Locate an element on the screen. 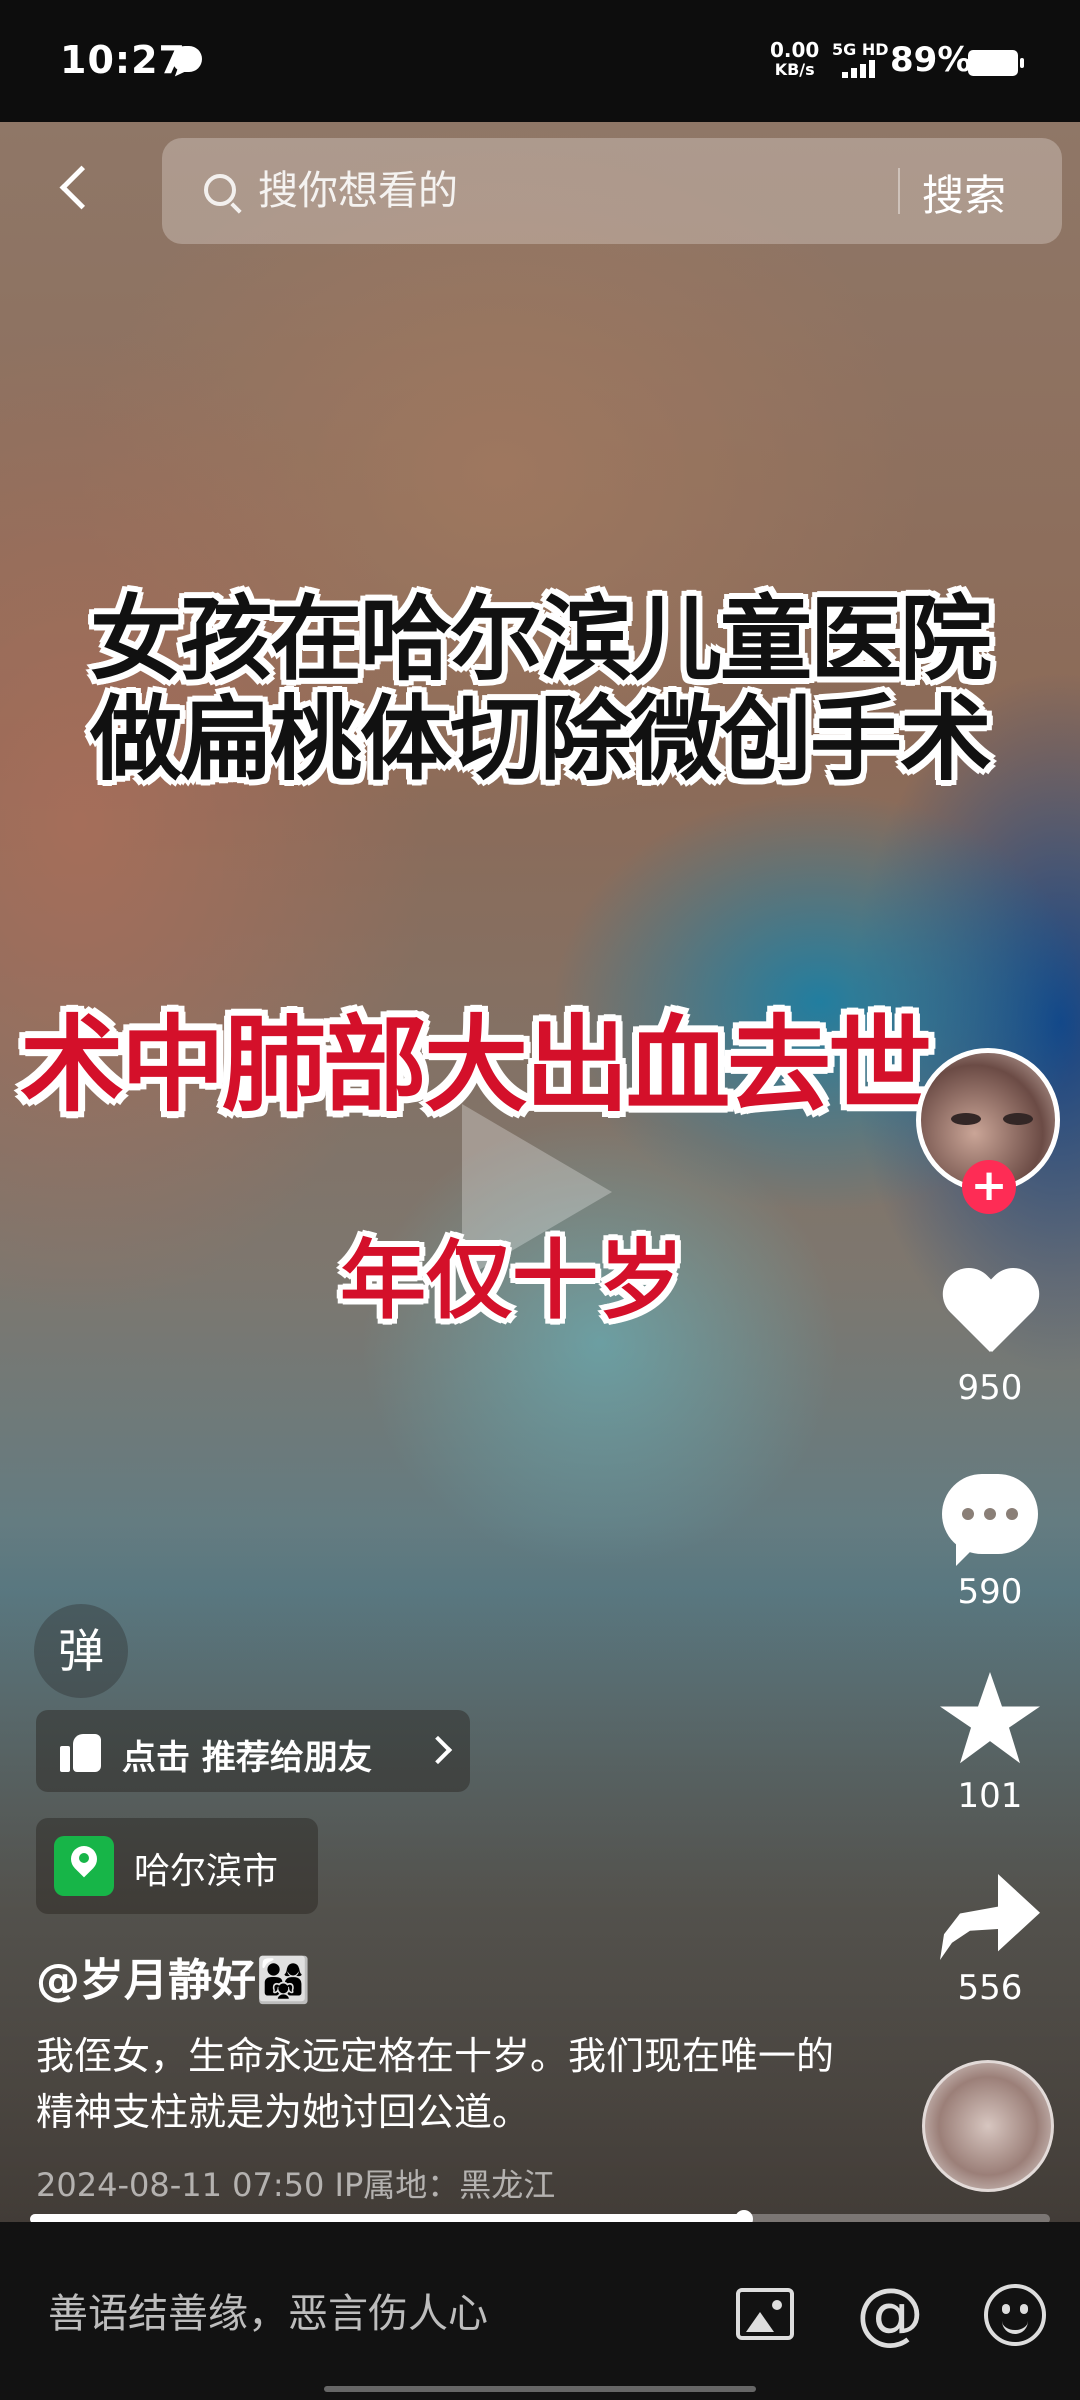 This screenshot has height=2400, width=1080. network-speed-unit: KB/s is located at coordinates (794, 69).